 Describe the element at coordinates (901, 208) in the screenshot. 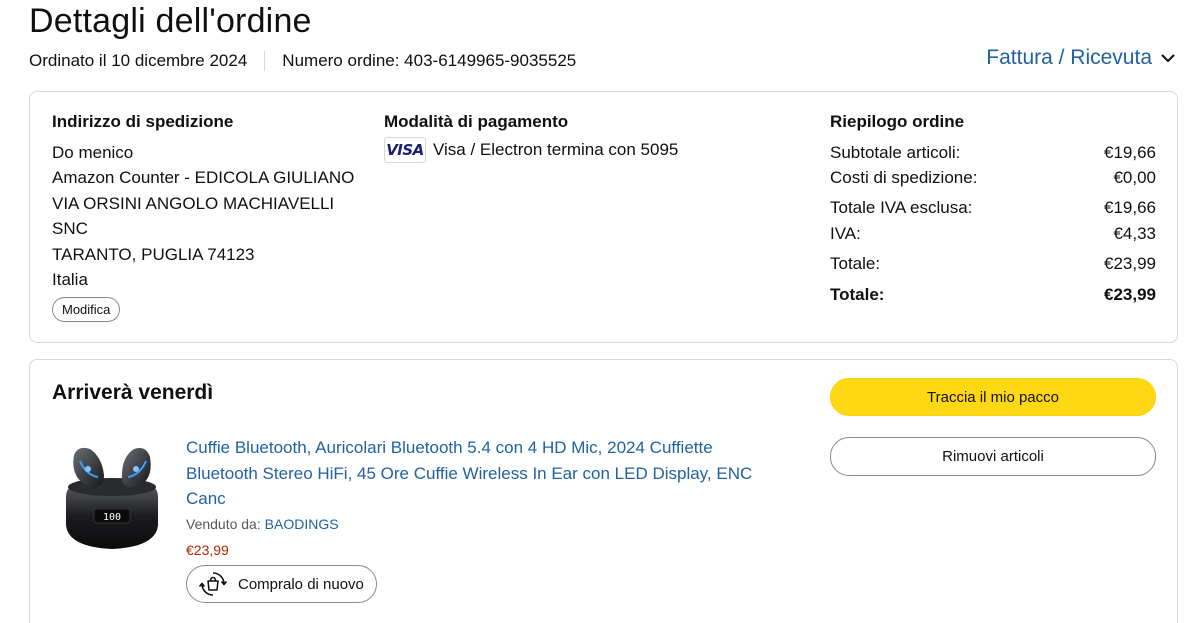

I see `summary-label: Totale IVA esclusa:` at that location.